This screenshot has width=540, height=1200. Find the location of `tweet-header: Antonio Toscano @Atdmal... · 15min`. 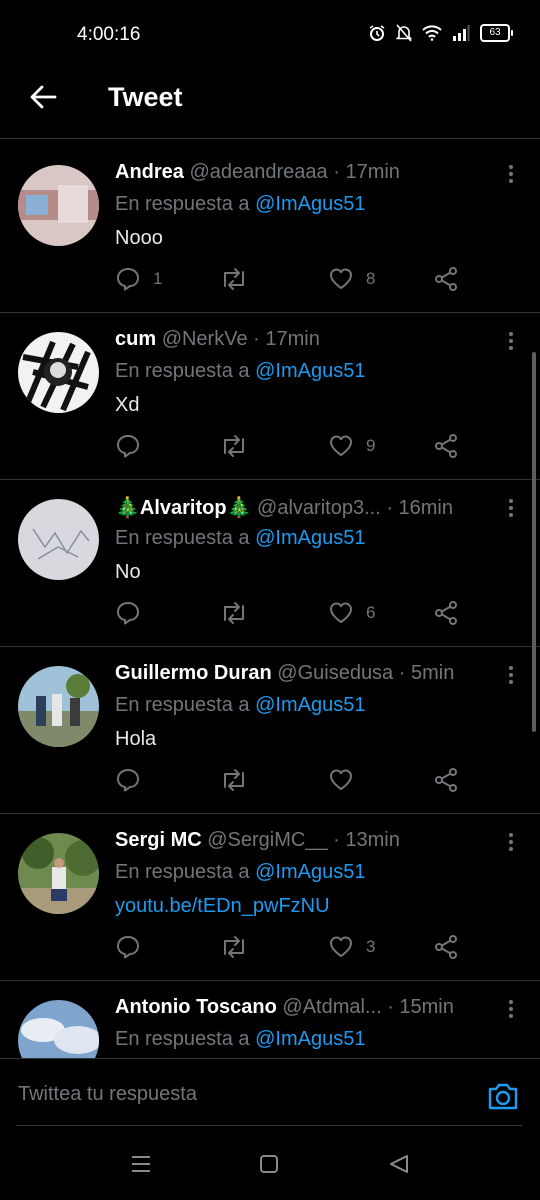

tweet-header: Antonio Toscano @Atdmal... · 15min is located at coordinates (305, 1007).